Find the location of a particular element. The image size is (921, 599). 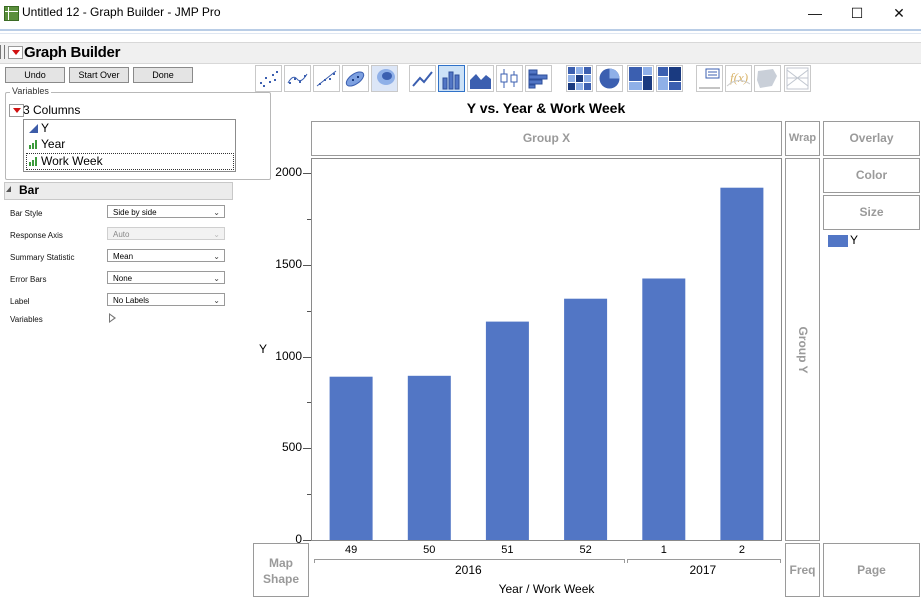

summary-statistic-label: Summary Statistic is located at coordinates (42, 257).